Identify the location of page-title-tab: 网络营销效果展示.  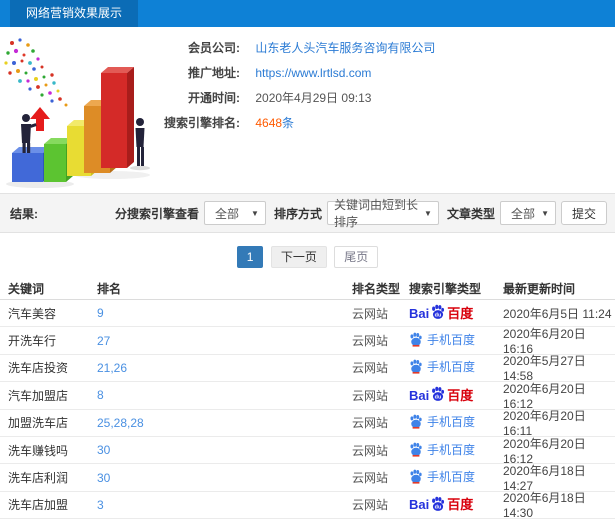
(74, 13).